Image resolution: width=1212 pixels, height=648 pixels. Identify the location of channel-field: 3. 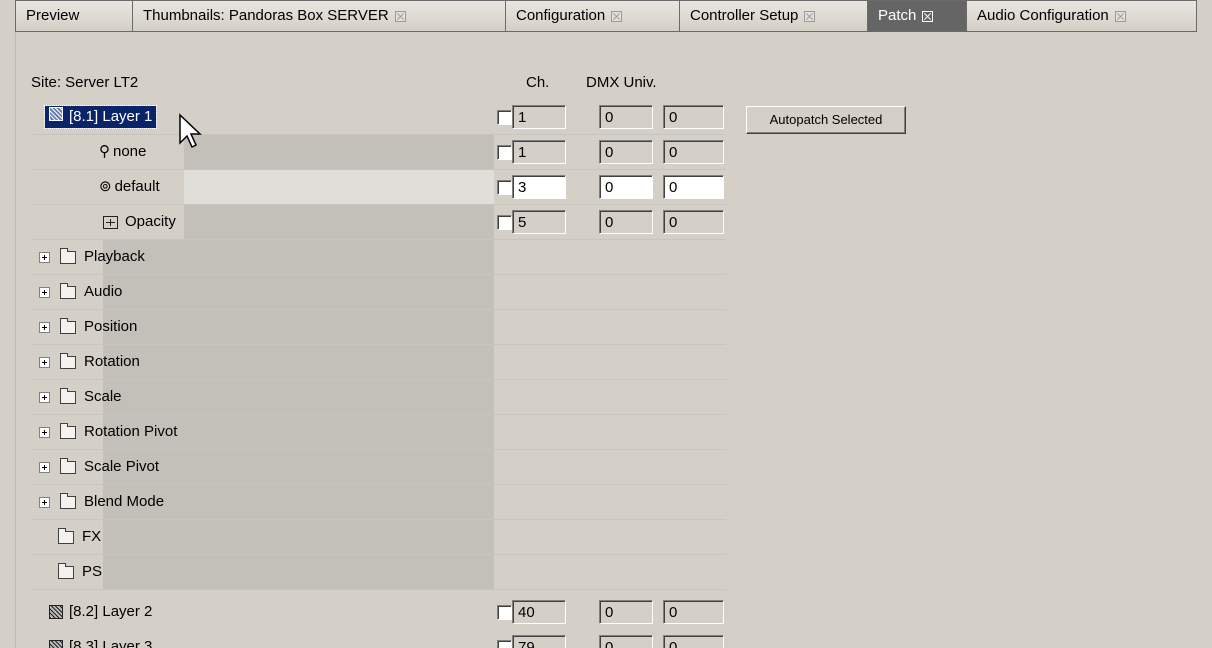
(539, 187).